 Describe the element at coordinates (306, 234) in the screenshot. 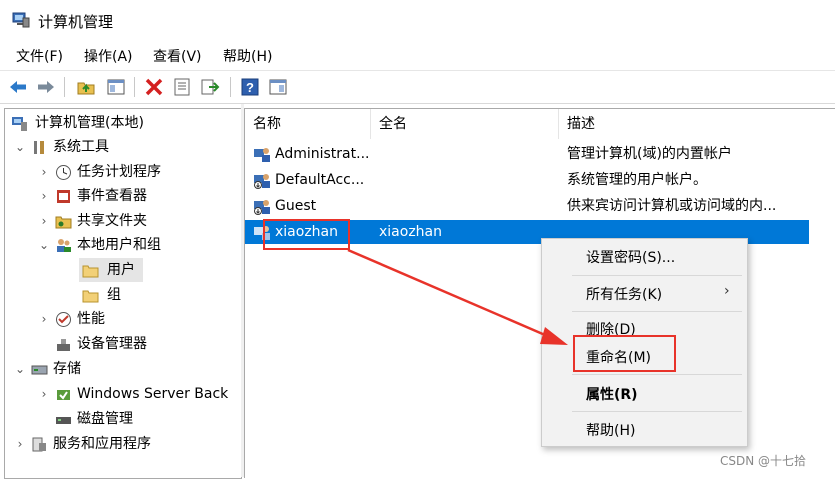

I see `annotation-box-username` at that location.